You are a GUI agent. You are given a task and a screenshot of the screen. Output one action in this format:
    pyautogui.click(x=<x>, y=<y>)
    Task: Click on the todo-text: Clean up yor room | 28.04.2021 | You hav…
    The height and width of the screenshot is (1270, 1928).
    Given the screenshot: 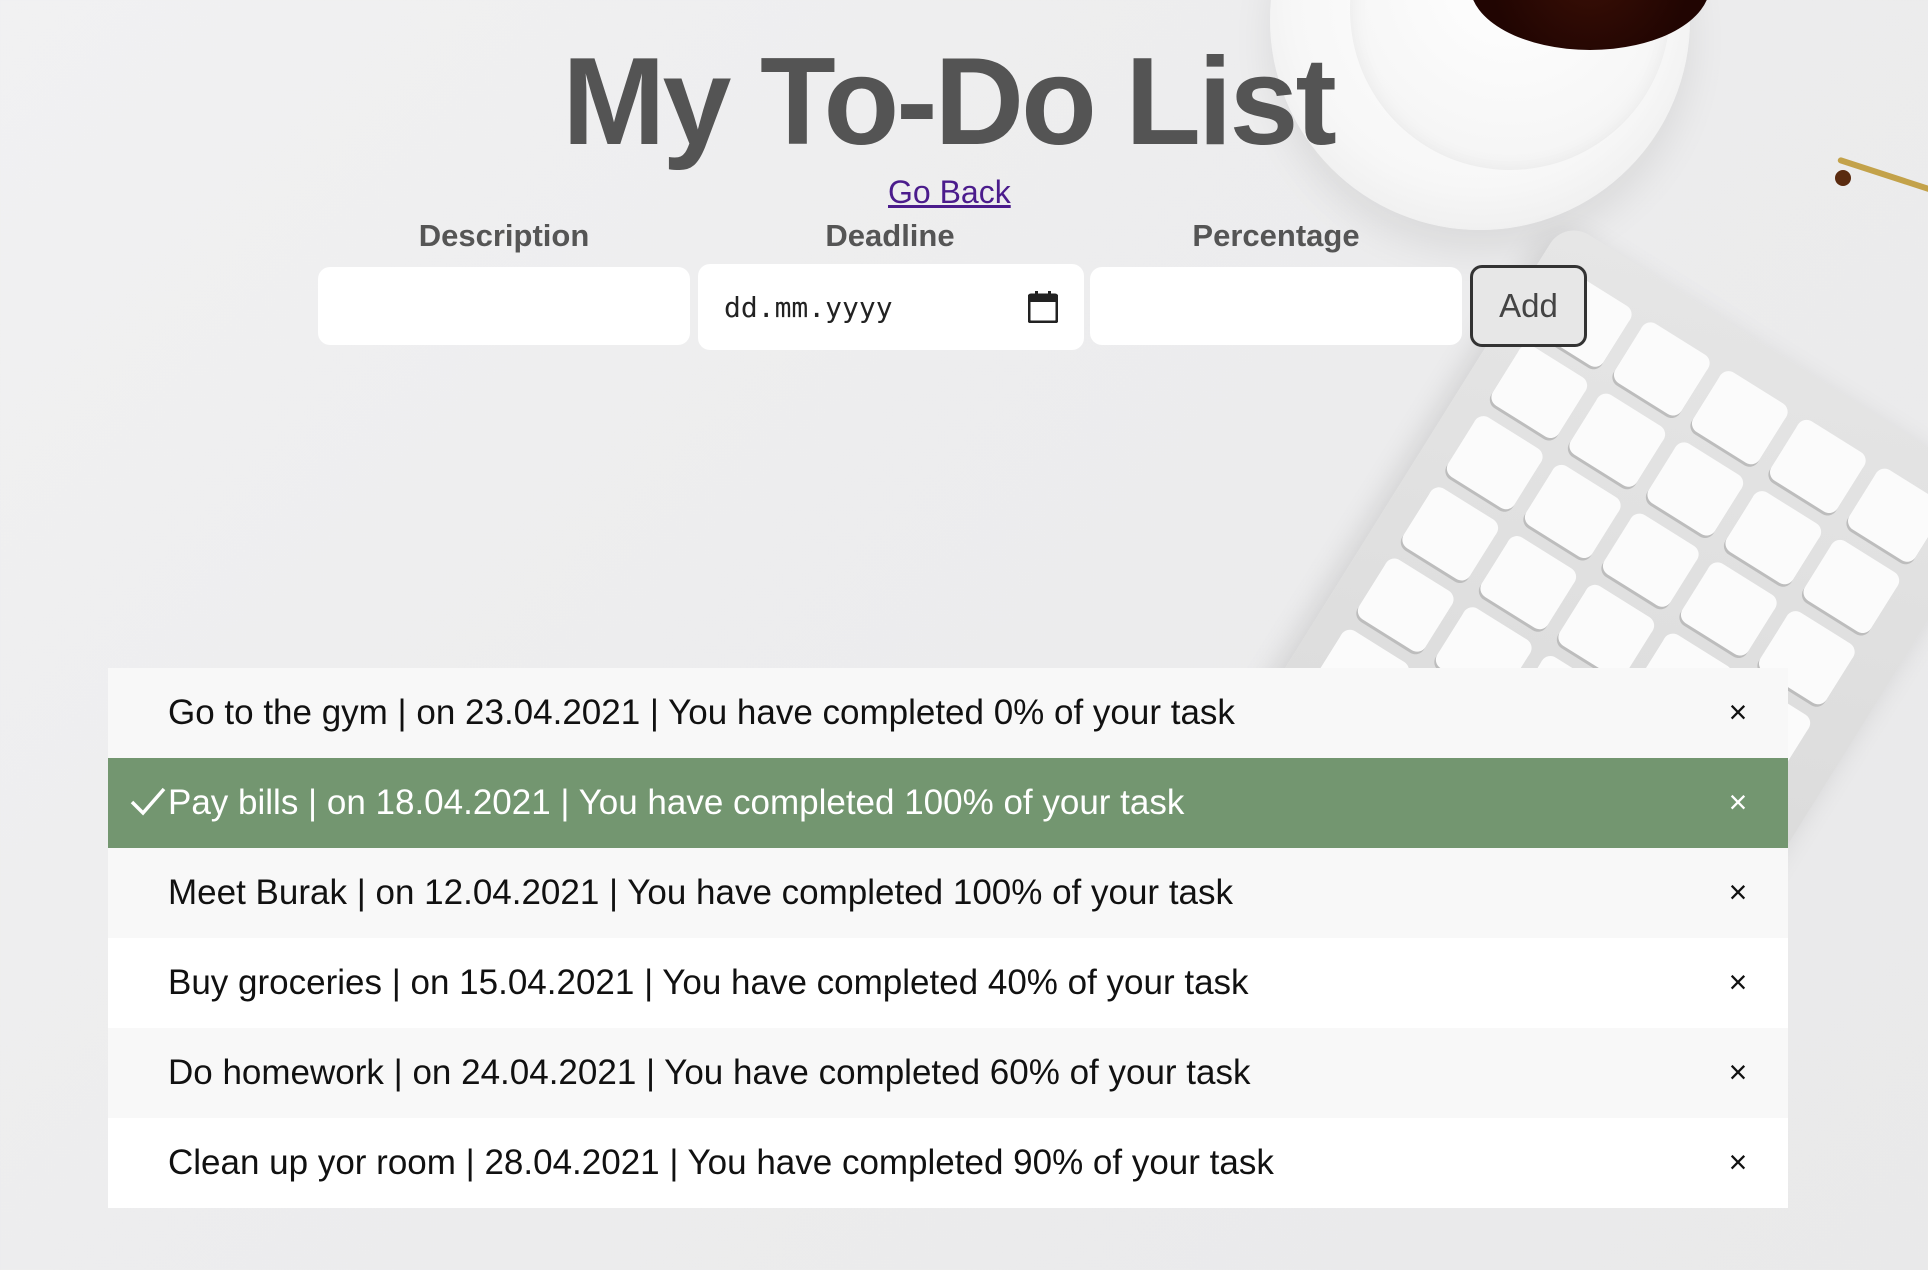 What is the action you would take?
    pyautogui.click(x=721, y=1162)
    